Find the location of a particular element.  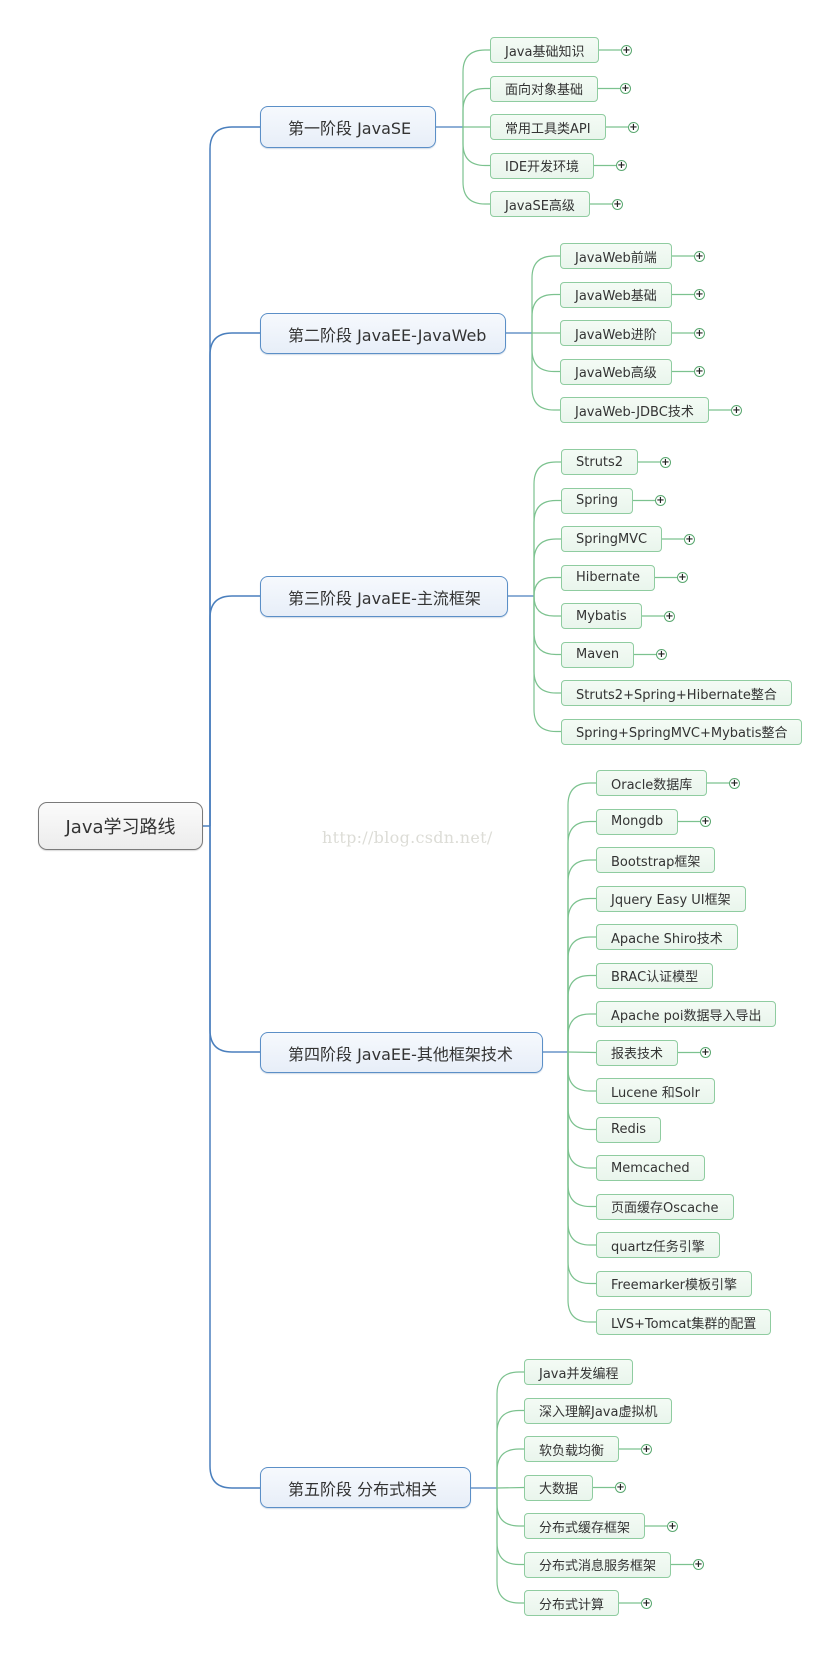

subtopic-label: Mongdb is located at coordinates (637, 821).